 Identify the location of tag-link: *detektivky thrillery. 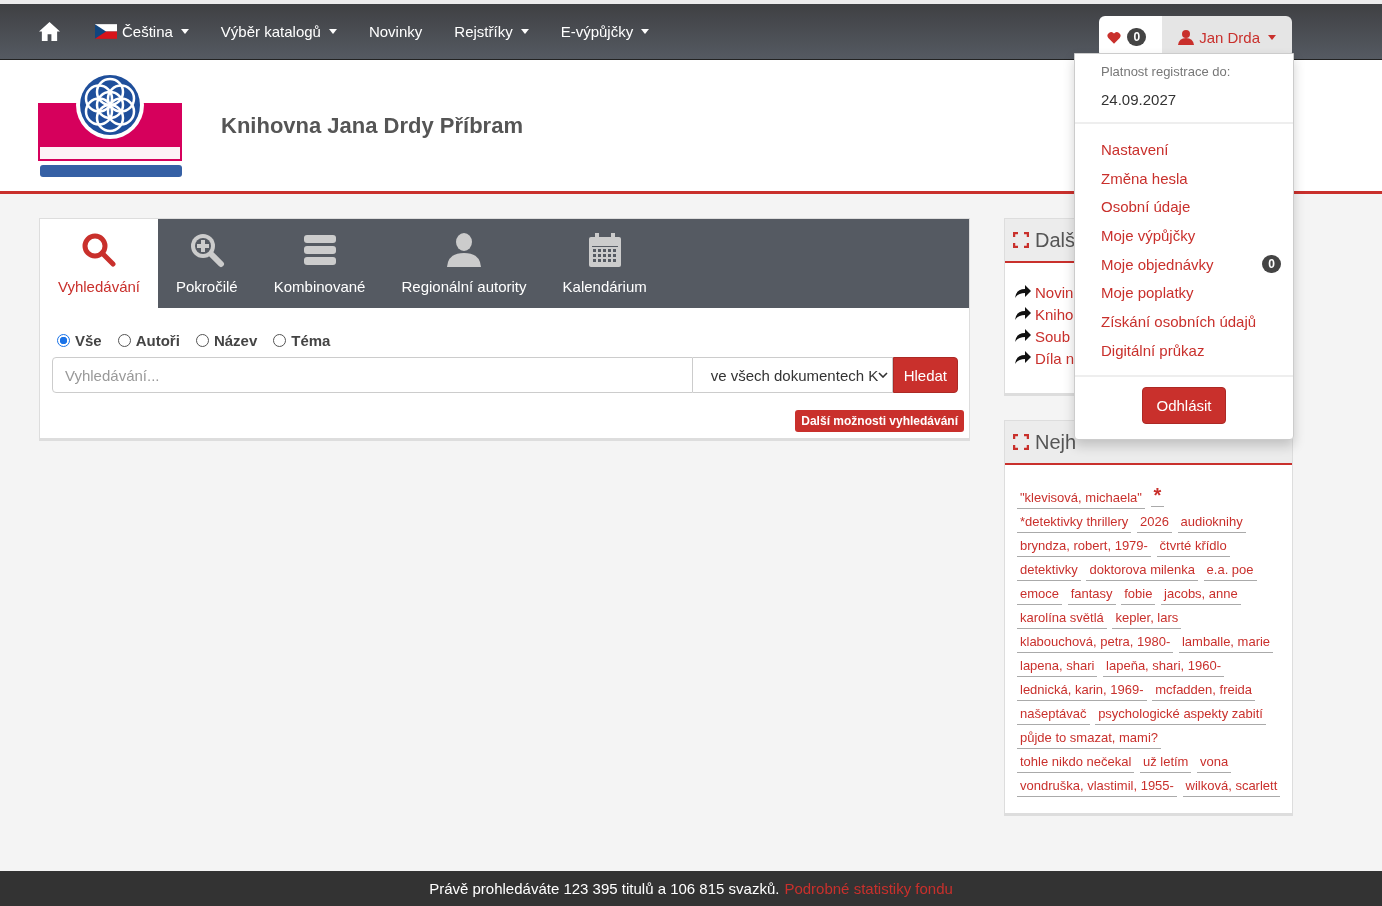
(1074, 523).